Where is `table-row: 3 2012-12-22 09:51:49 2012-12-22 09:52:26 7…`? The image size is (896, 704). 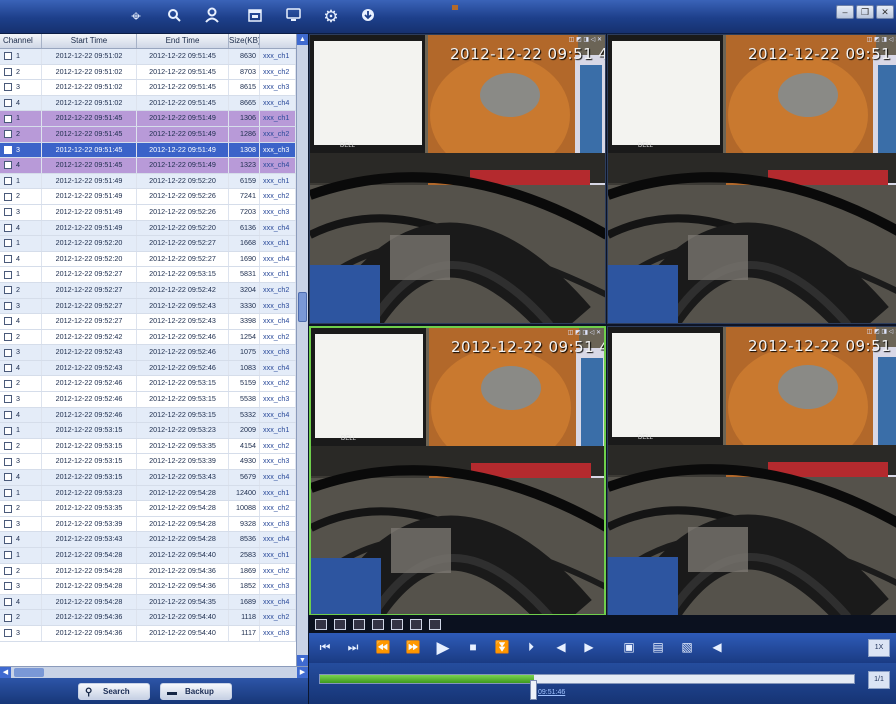 table-row: 3 2012-12-22 09:51:49 2012-12-22 09:52:26 7… is located at coordinates (148, 212).